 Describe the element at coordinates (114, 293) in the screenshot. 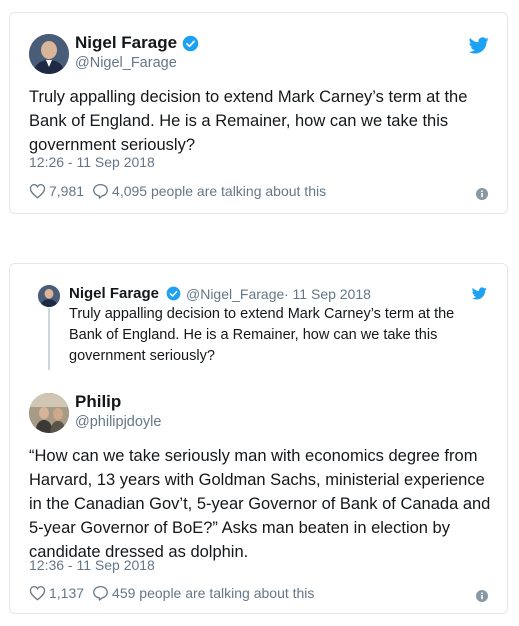

I see `quoted-author-name: Nigel Farage` at that location.